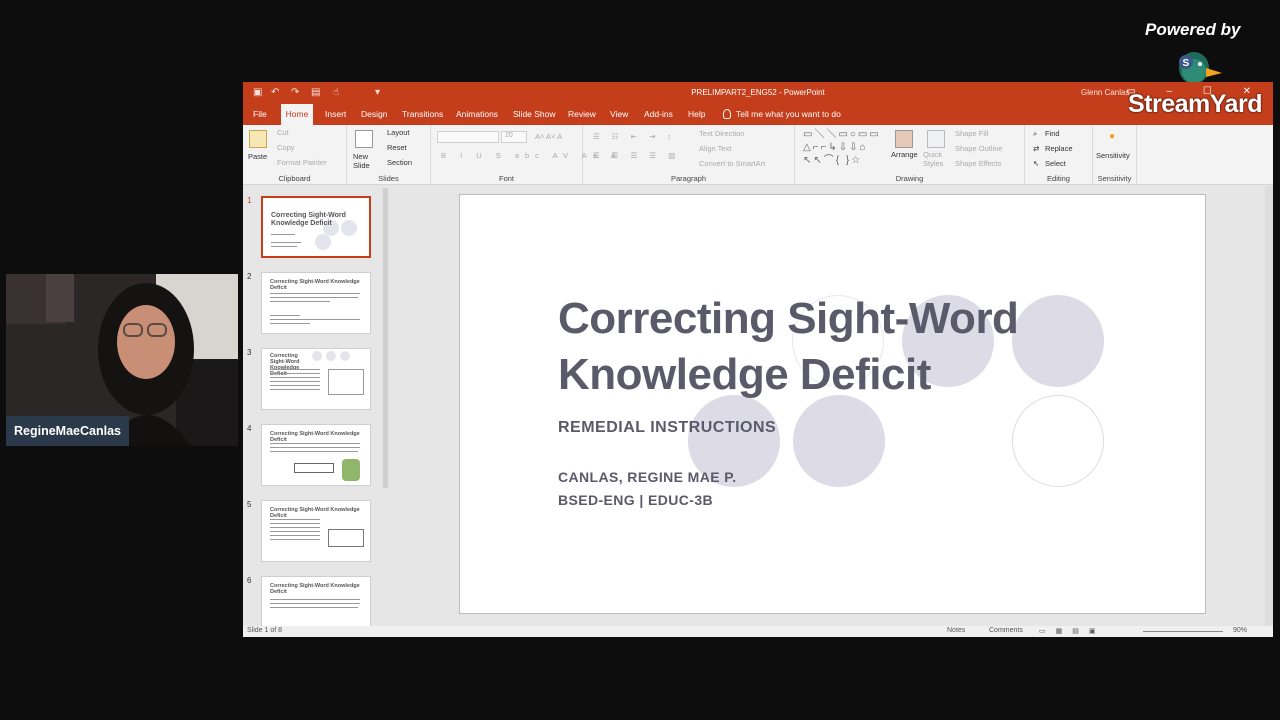 The width and height of the screenshot is (1280, 720). Describe the element at coordinates (936, 139) in the screenshot. I see `quick-styles-icon` at that location.